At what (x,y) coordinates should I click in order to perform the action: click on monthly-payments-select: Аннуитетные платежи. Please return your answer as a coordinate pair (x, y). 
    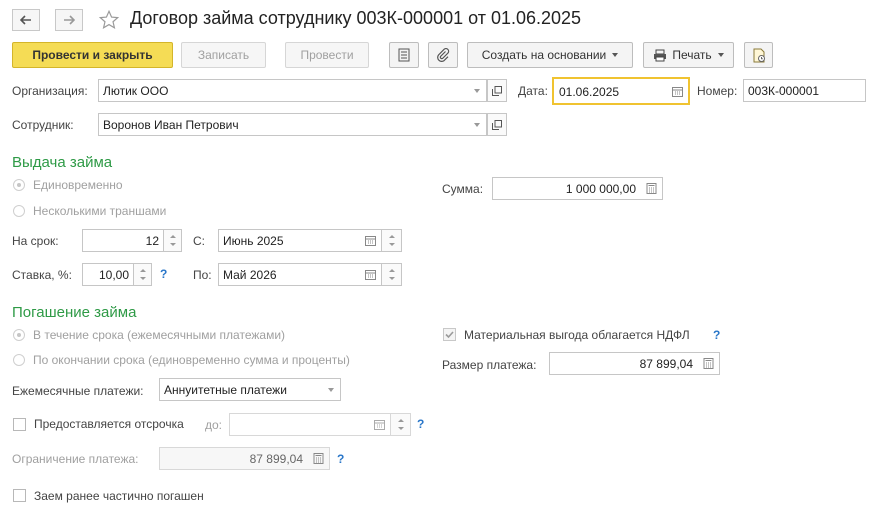
    Looking at the image, I should click on (250, 389).